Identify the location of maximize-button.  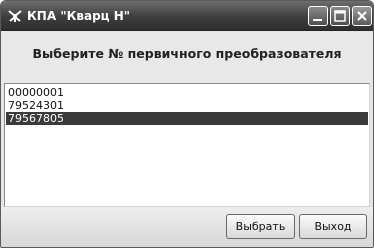
(340, 16).